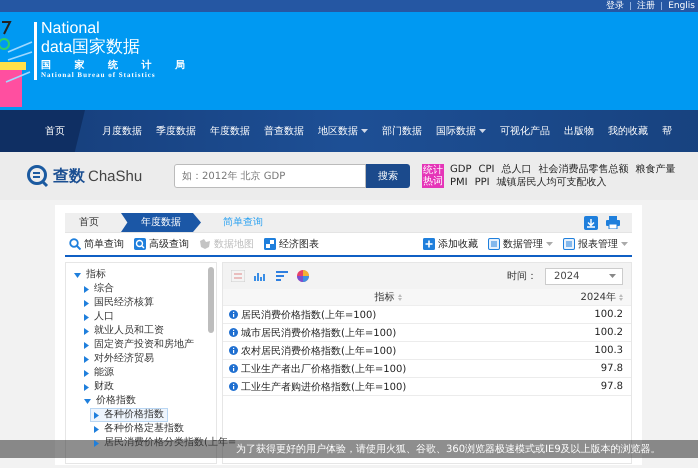 This screenshot has width=698, height=468. What do you see at coordinates (655, 170) in the screenshot?
I see `hot-word-link: 粮食产量` at bounding box center [655, 170].